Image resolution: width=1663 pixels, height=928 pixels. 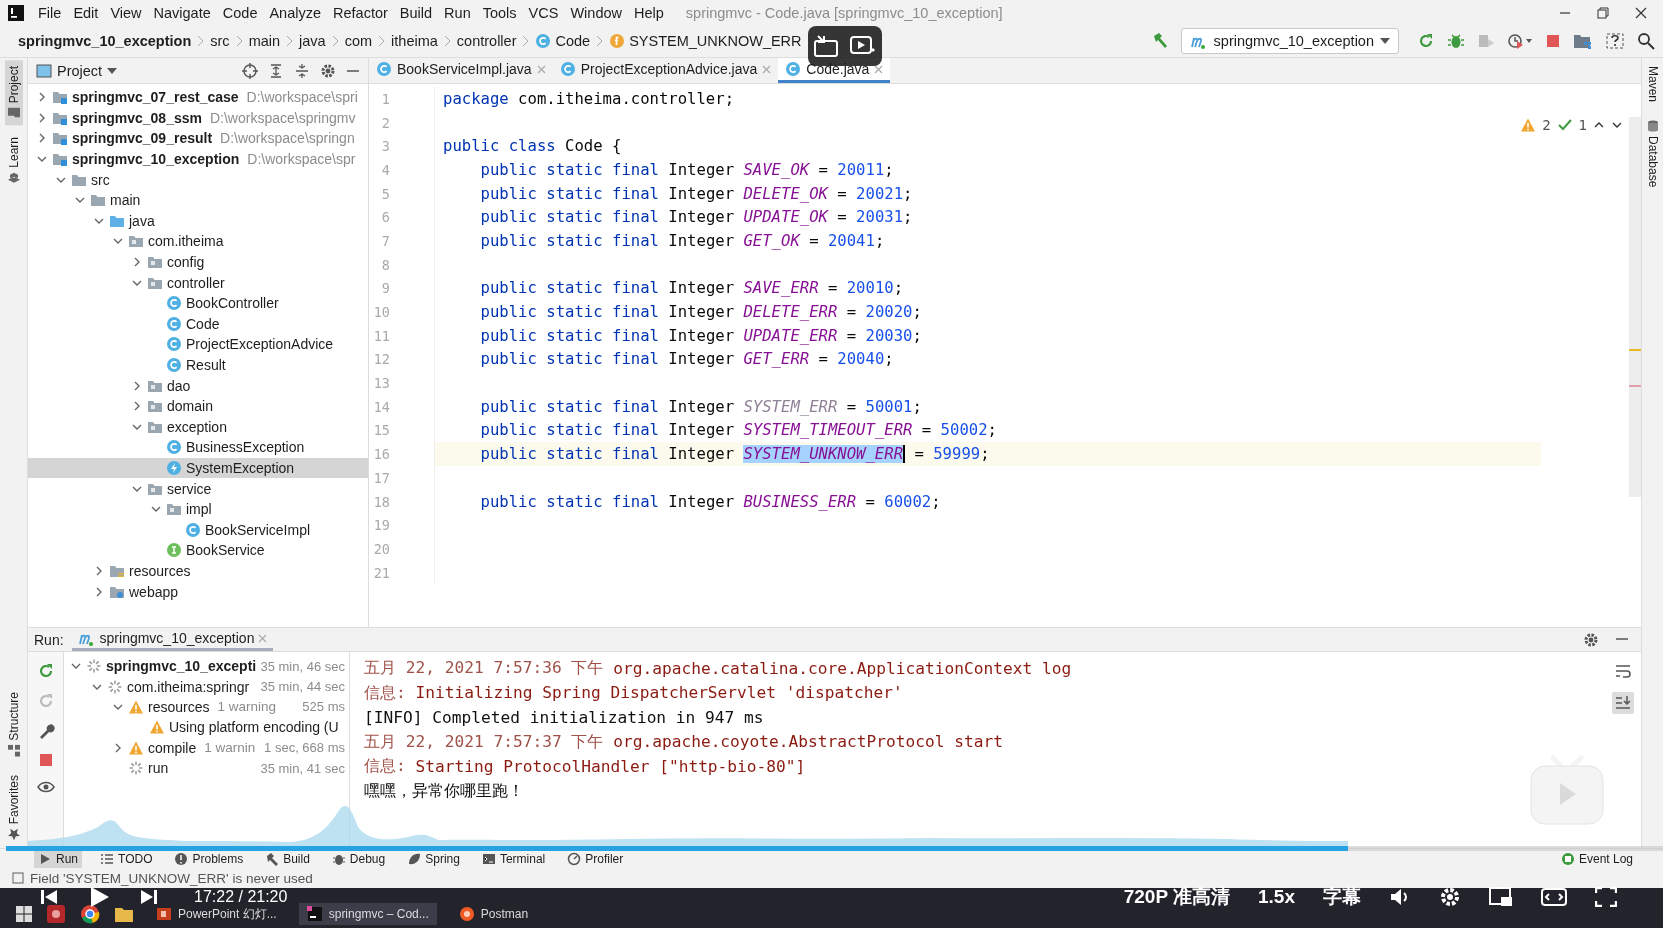 What do you see at coordinates (457, 12) in the screenshot?
I see `menu-item: Run` at bounding box center [457, 12].